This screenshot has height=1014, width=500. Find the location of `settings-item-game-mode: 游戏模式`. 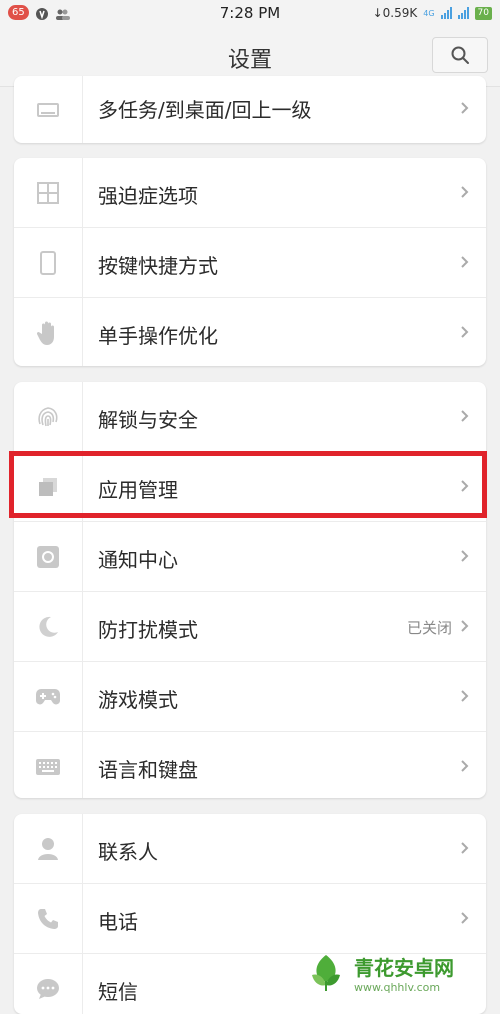

settings-item-game-mode: 游戏模式 is located at coordinates (250, 696).